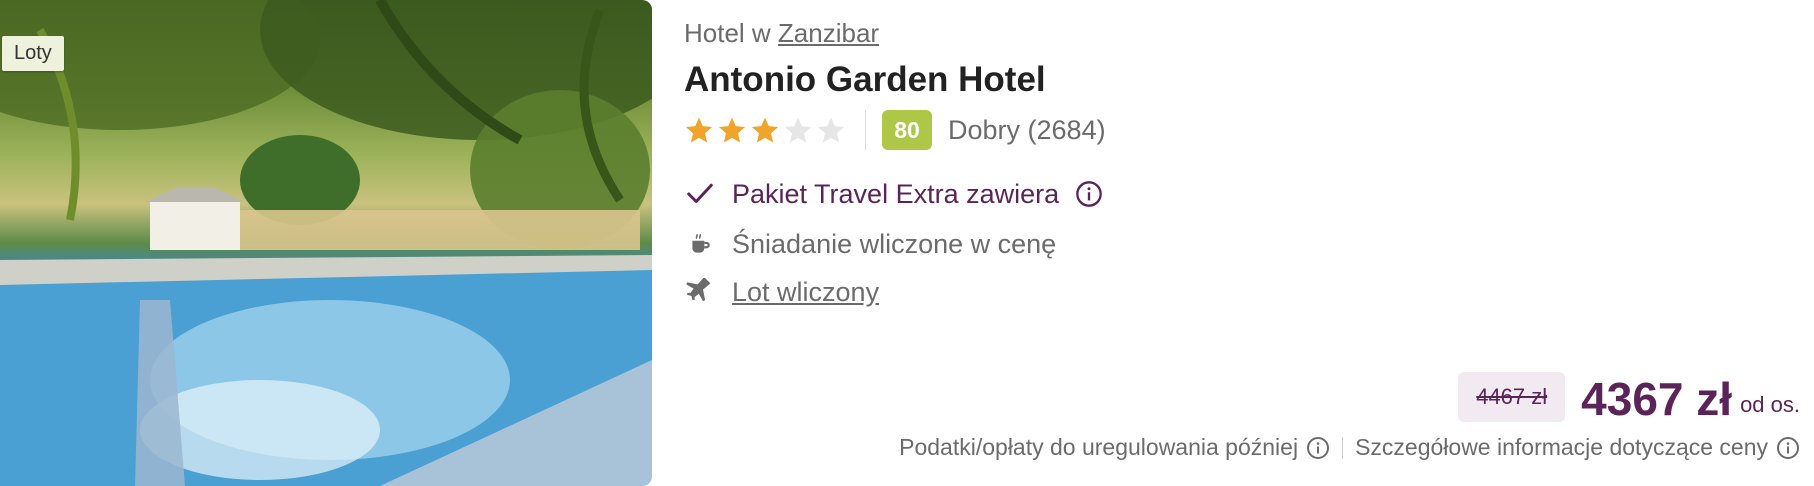  What do you see at coordinates (1656, 399) in the screenshot?
I see `current-price: 4367 zł` at bounding box center [1656, 399].